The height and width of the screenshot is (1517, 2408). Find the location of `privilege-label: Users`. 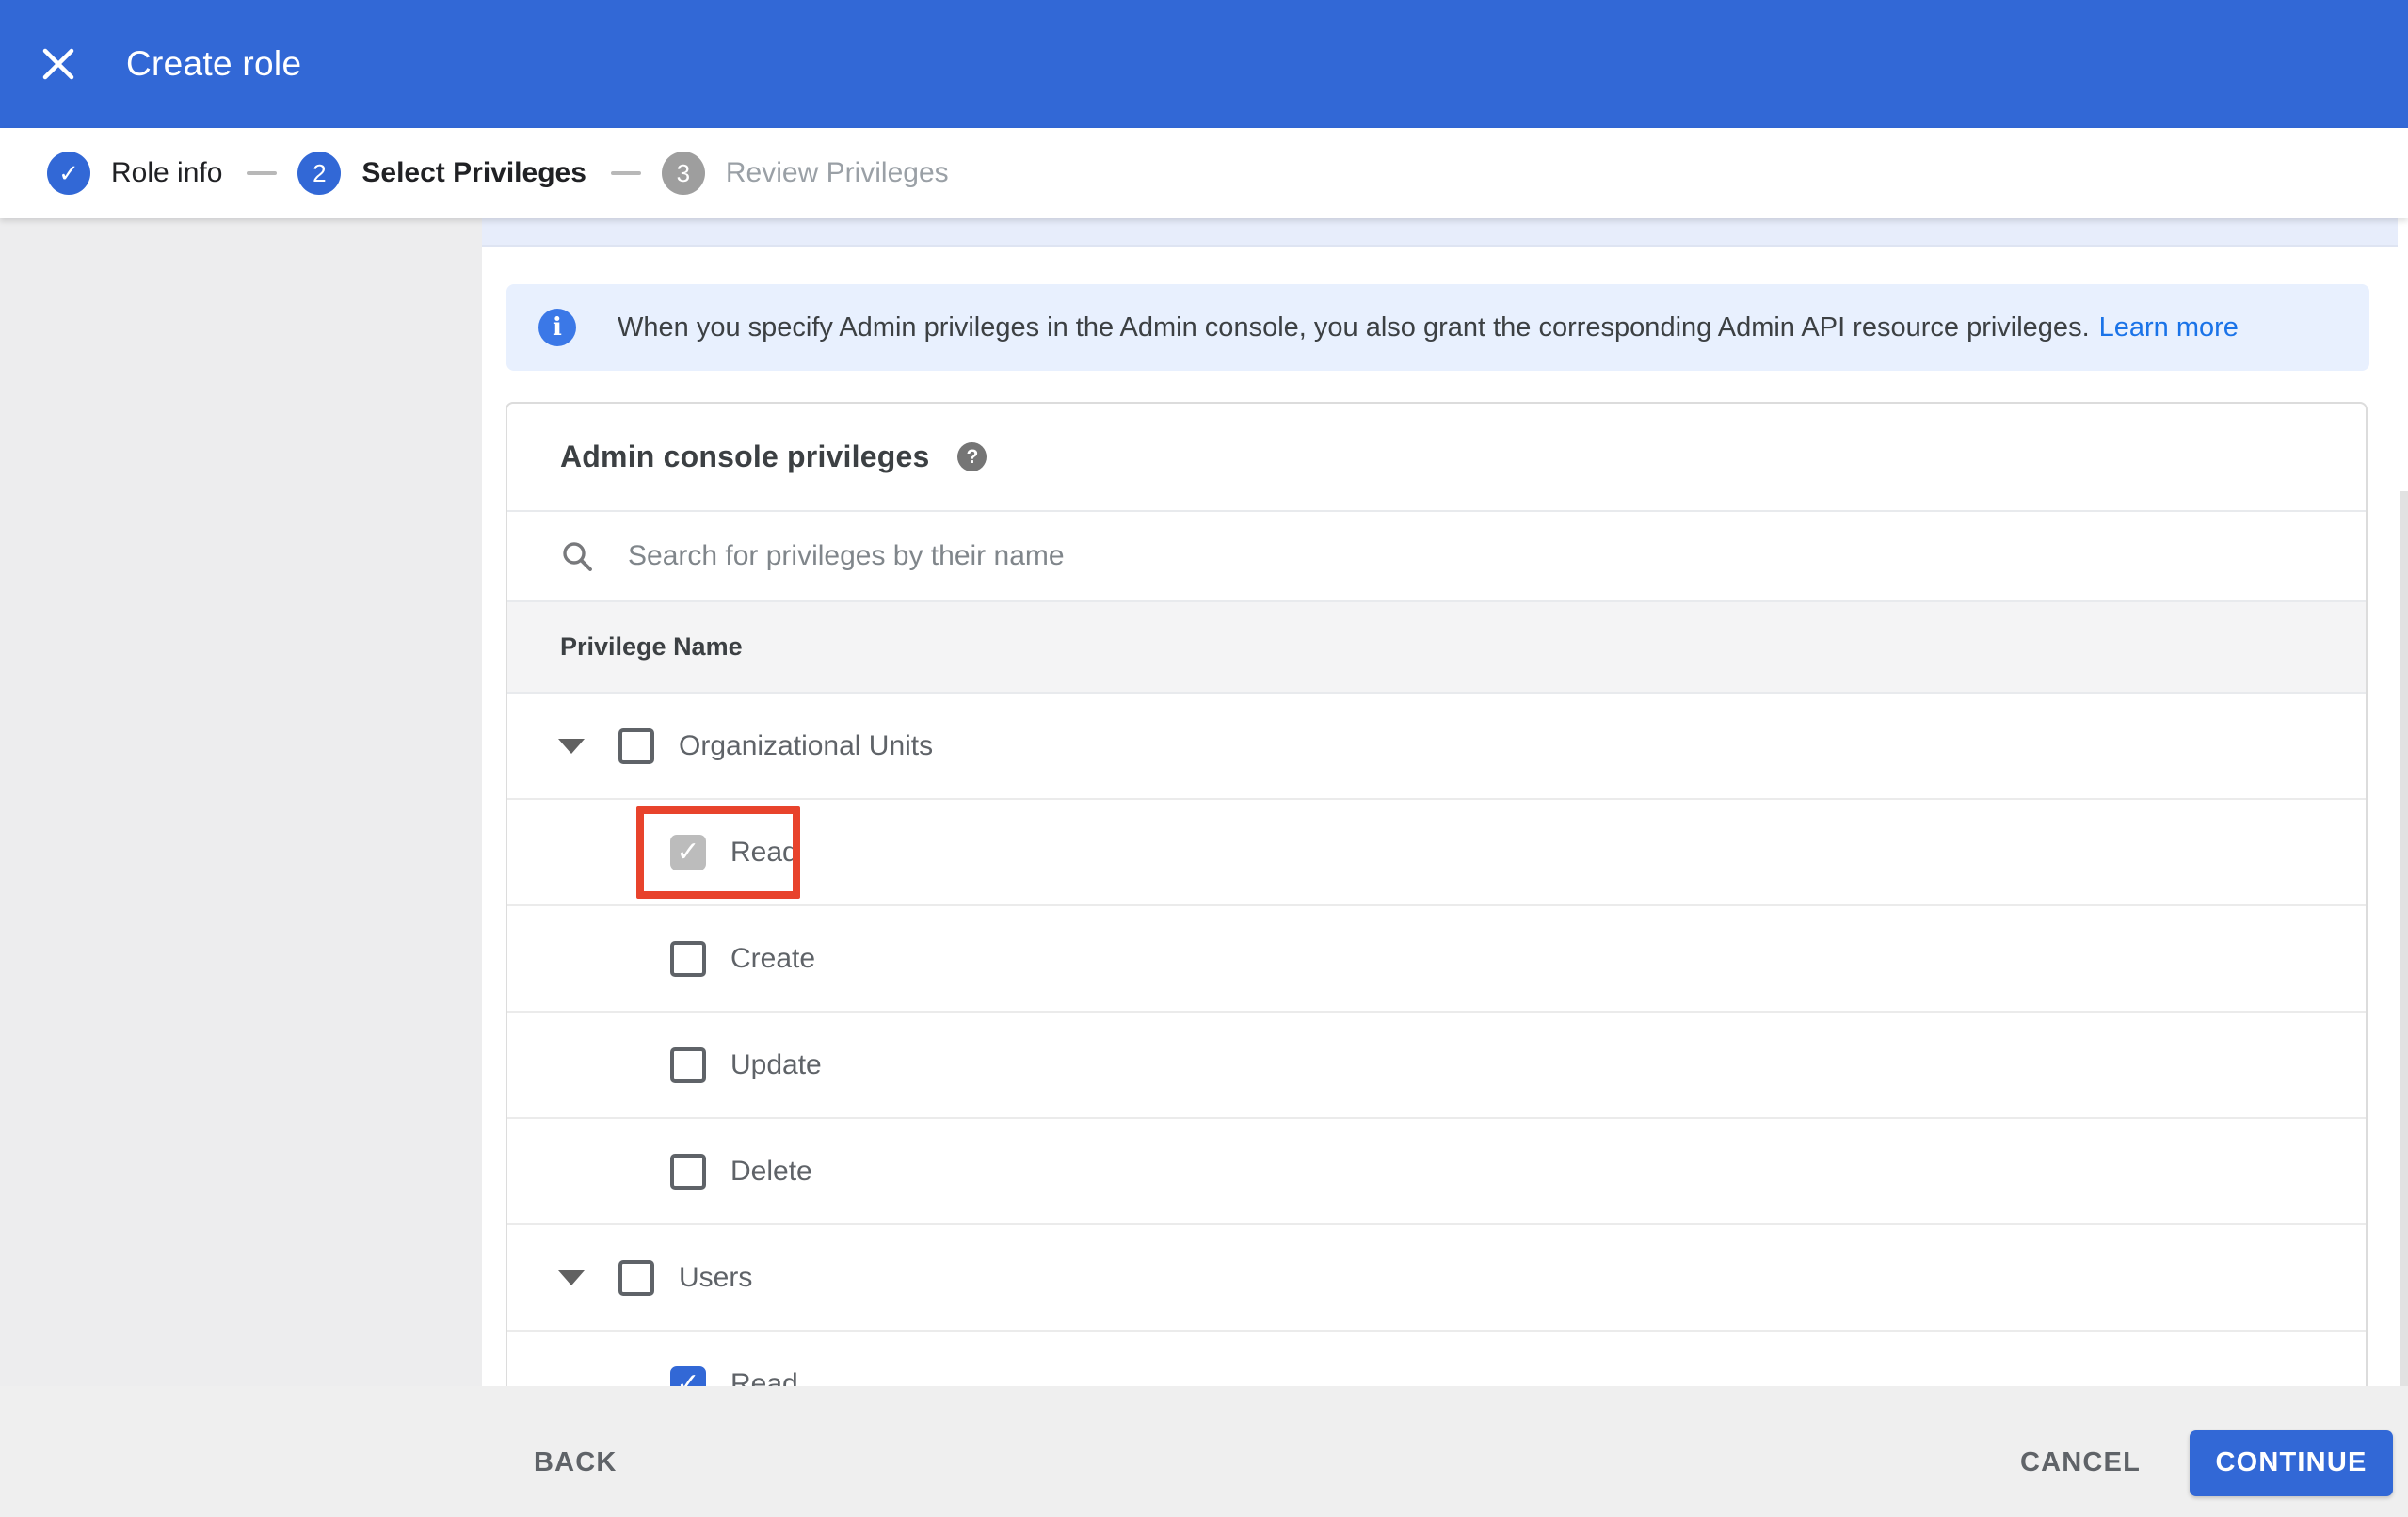

privilege-label: Users is located at coordinates (716, 1277).